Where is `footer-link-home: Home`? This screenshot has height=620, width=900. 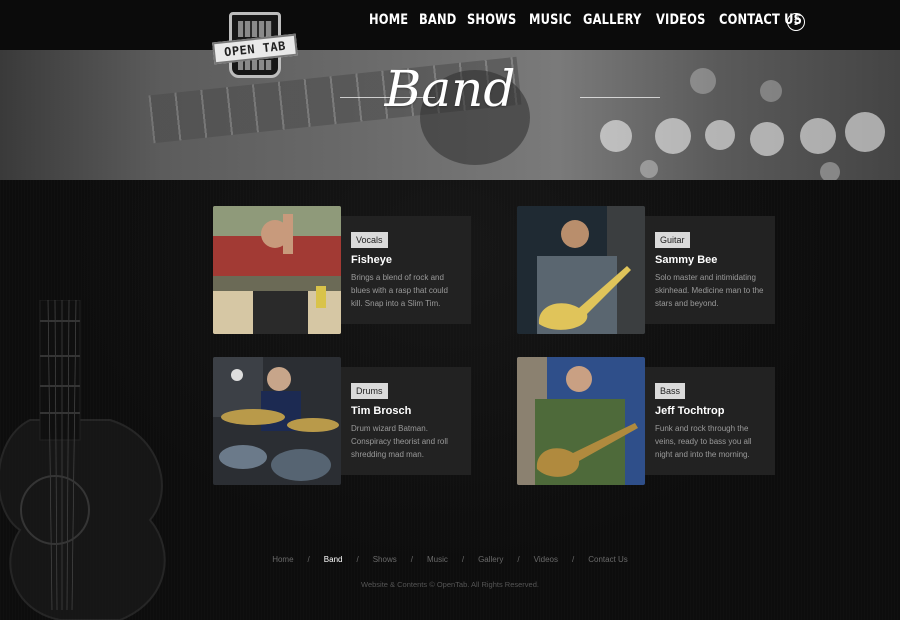
footer-link-home: Home is located at coordinates (282, 559).